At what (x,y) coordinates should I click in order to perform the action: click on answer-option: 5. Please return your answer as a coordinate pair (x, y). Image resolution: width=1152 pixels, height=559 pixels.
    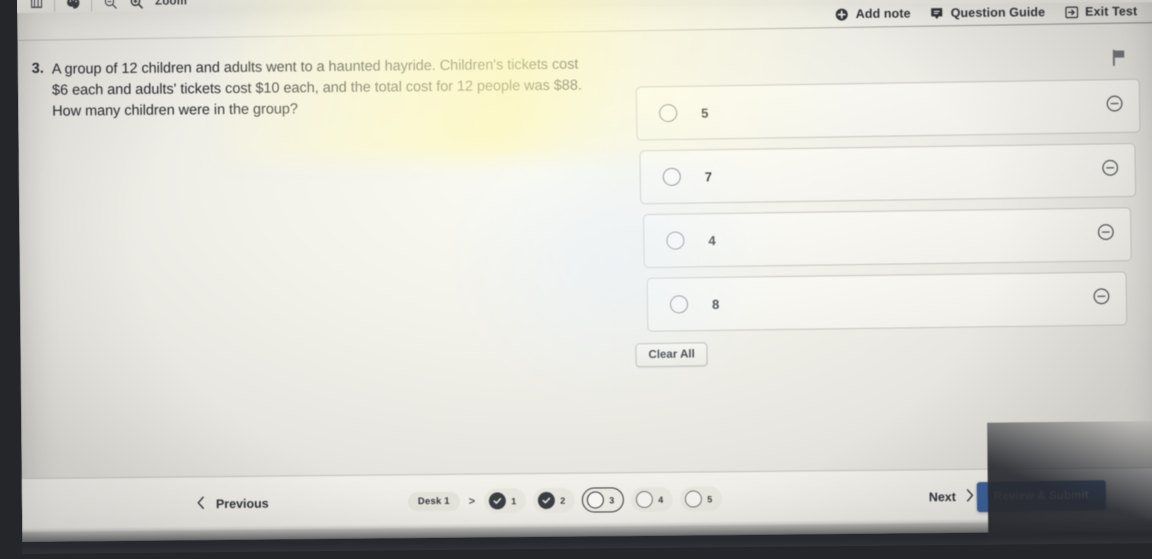
    Looking at the image, I should click on (888, 109).